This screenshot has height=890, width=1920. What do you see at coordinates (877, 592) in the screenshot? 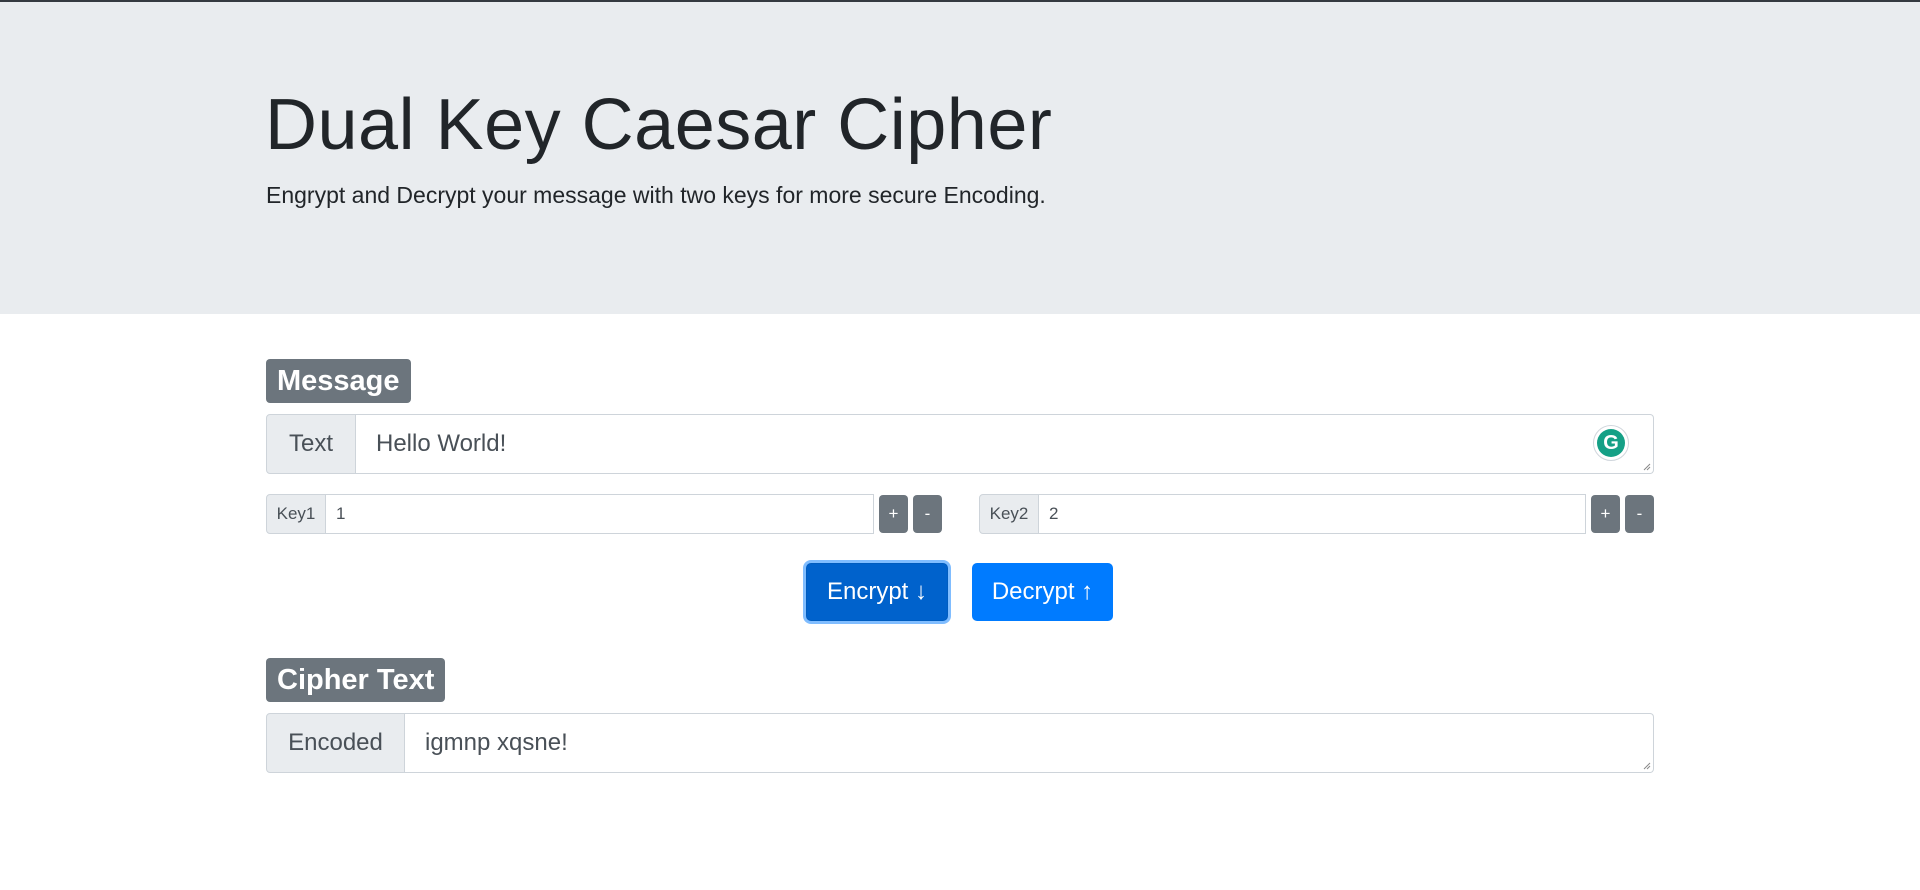
I see `encrypt-button: Encrypt ↓` at bounding box center [877, 592].